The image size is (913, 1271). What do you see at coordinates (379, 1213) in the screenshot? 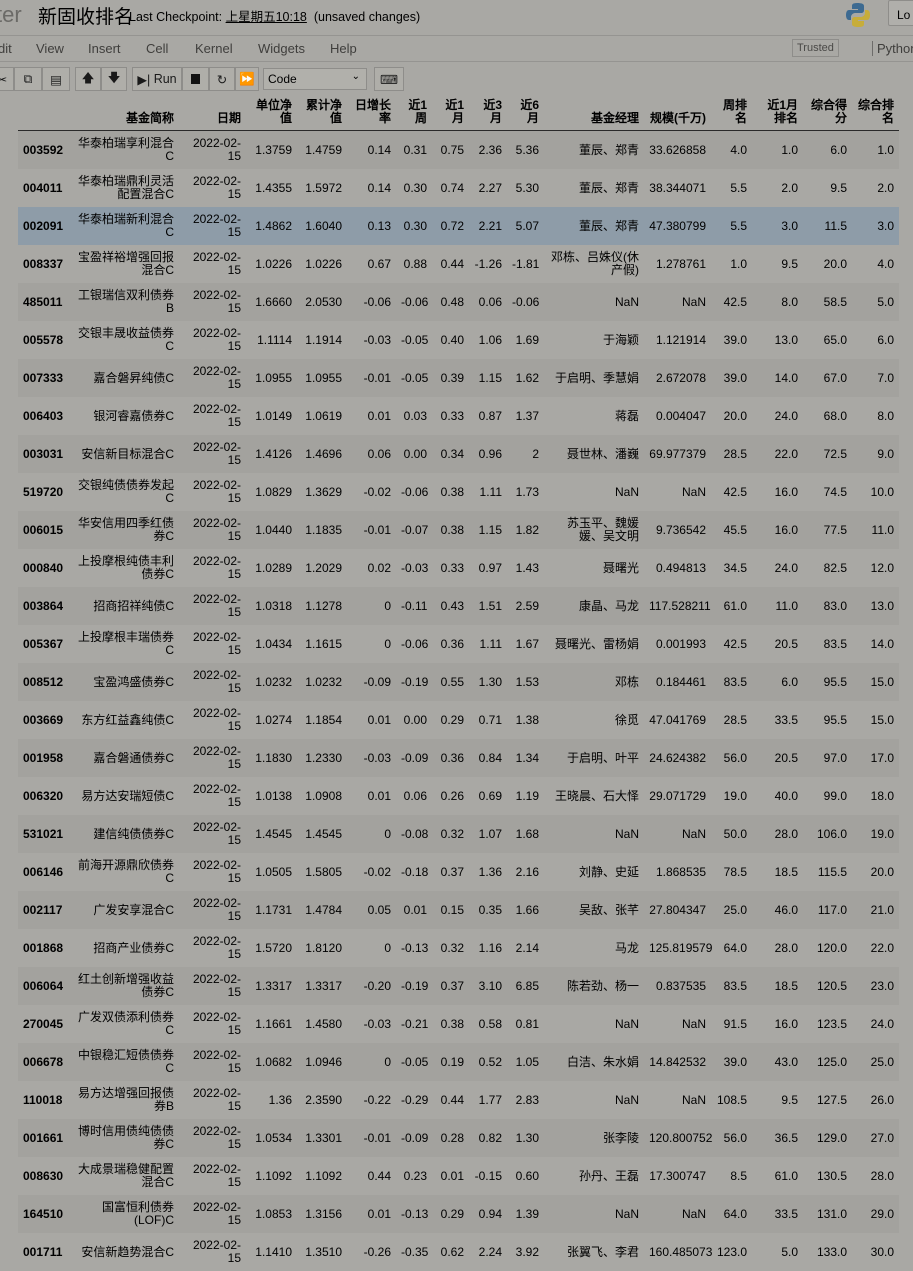
I see `cell-daily-growth: 0.01` at bounding box center [379, 1213].